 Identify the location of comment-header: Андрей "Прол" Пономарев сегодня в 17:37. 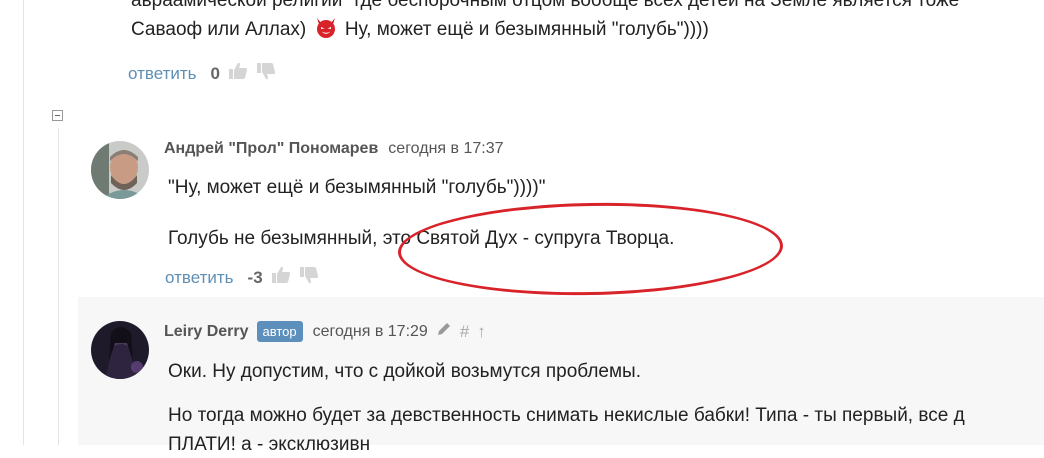
(334, 149).